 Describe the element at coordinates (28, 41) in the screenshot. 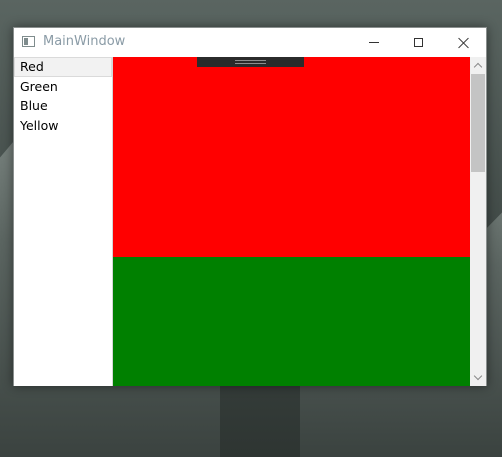

I see `window-app-icon` at that location.